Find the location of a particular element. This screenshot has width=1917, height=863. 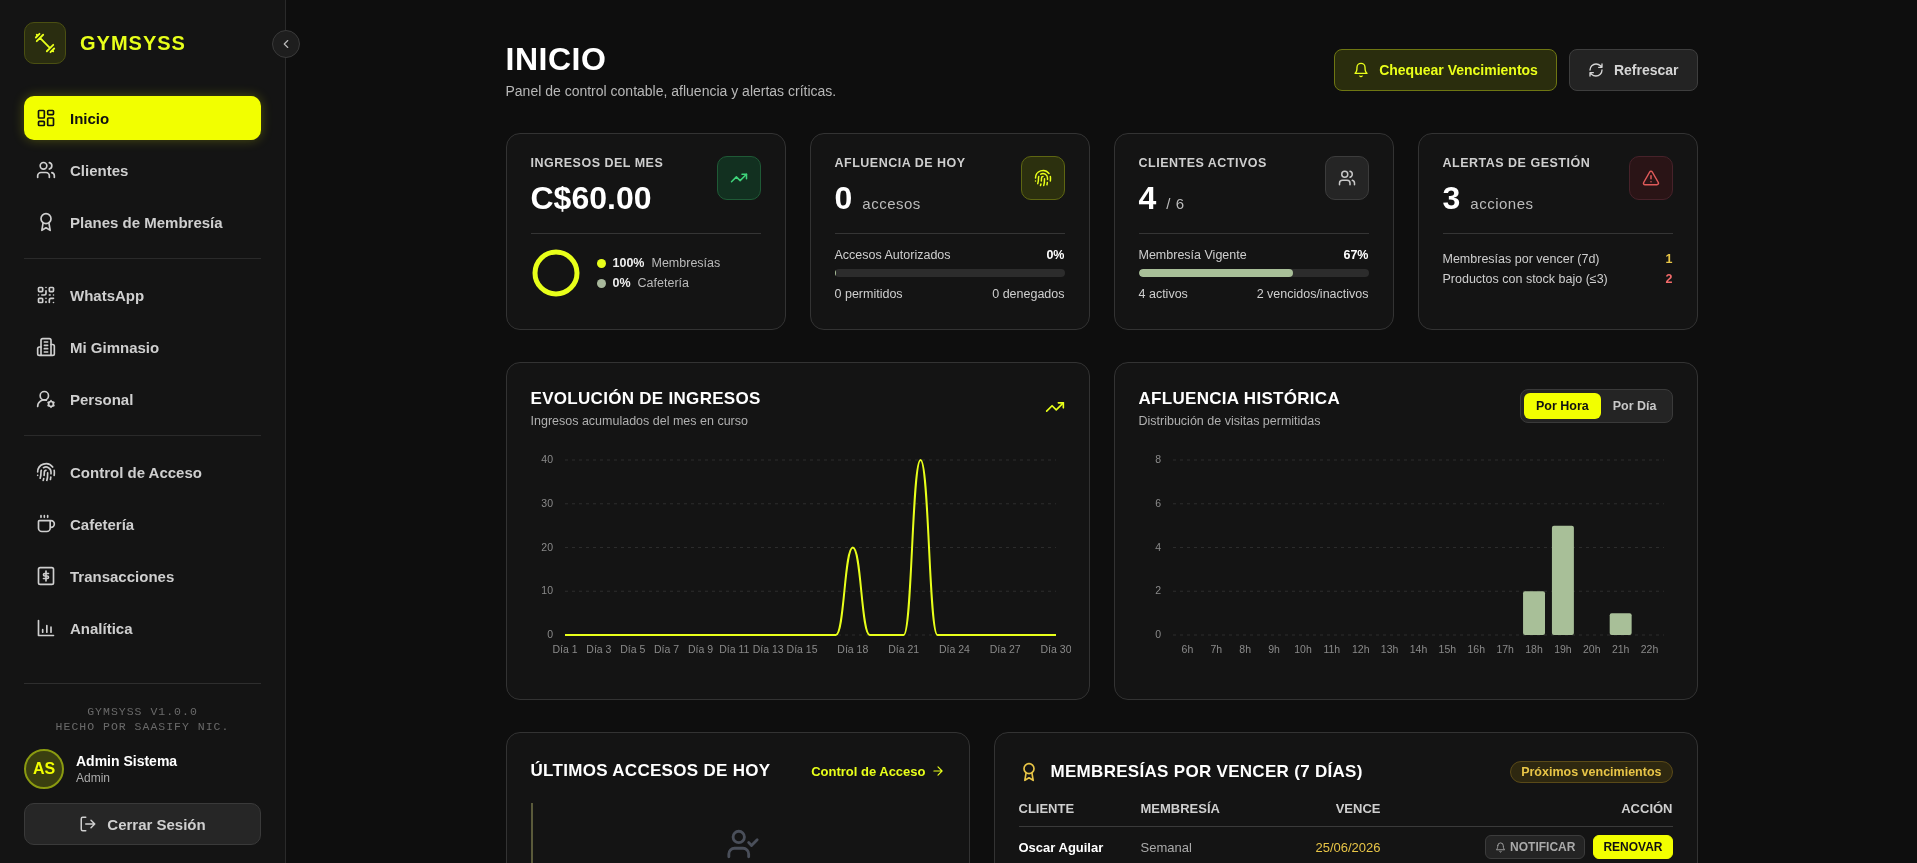

x-tick-label: Día 11 is located at coordinates (733, 649).